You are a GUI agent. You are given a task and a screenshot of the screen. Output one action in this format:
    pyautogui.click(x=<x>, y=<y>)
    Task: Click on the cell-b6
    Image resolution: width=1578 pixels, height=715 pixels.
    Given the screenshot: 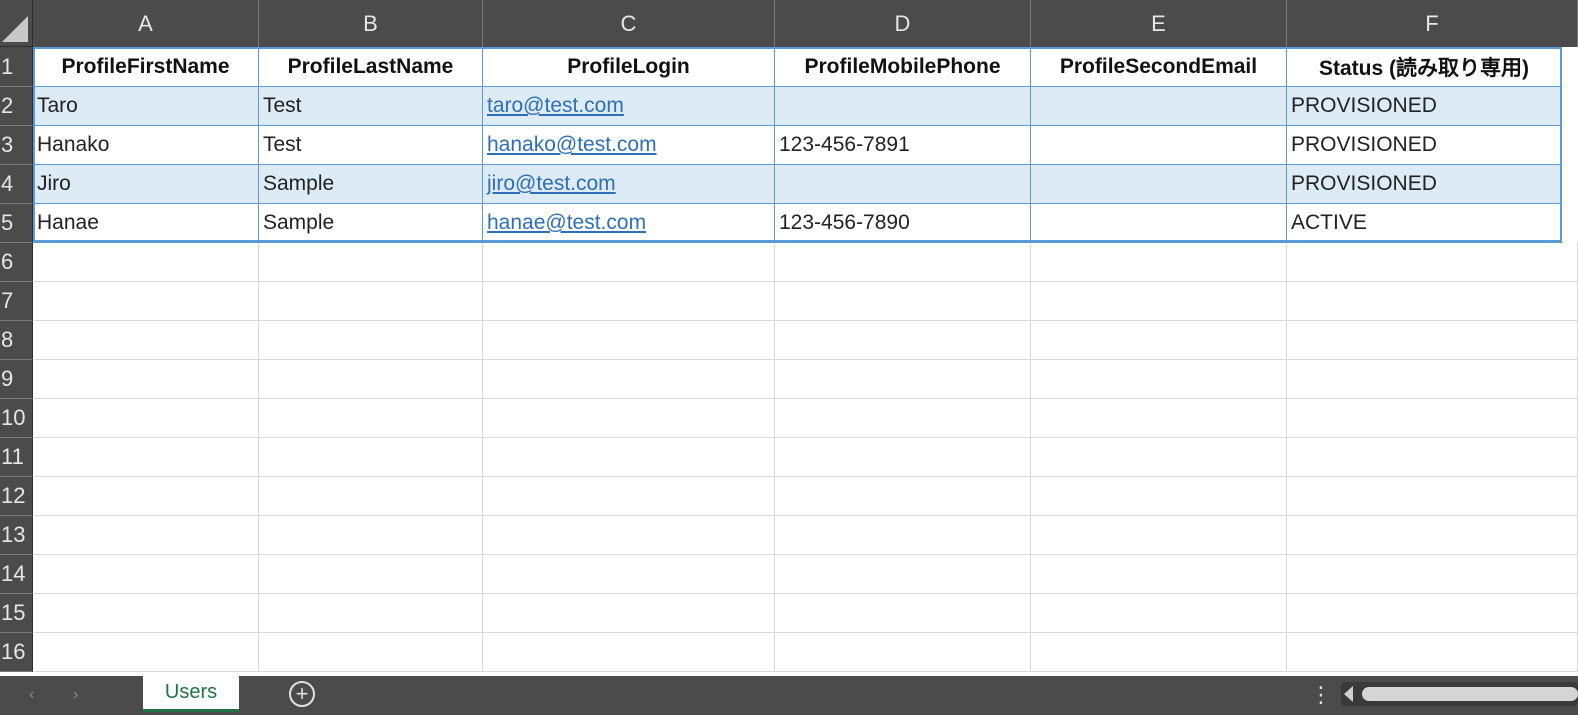 What is the action you would take?
    pyautogui.click(x=371, y=262)
    